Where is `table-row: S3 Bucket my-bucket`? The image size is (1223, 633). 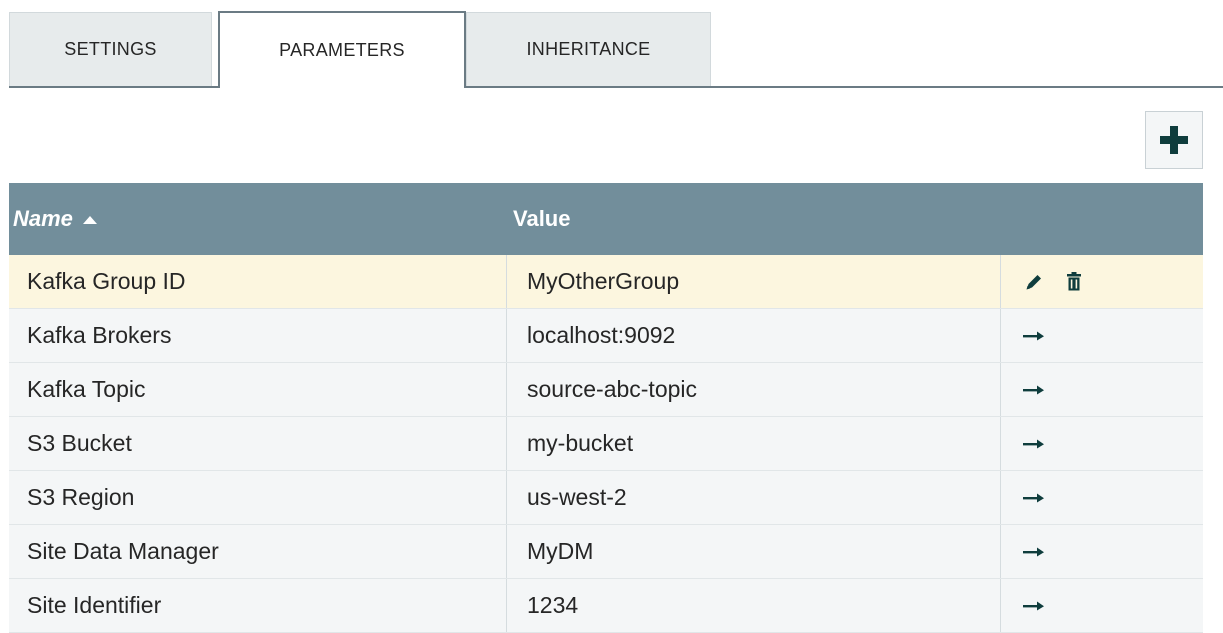 table-row: S3 Bucket my-bucket is located at coordinates (606, 444).